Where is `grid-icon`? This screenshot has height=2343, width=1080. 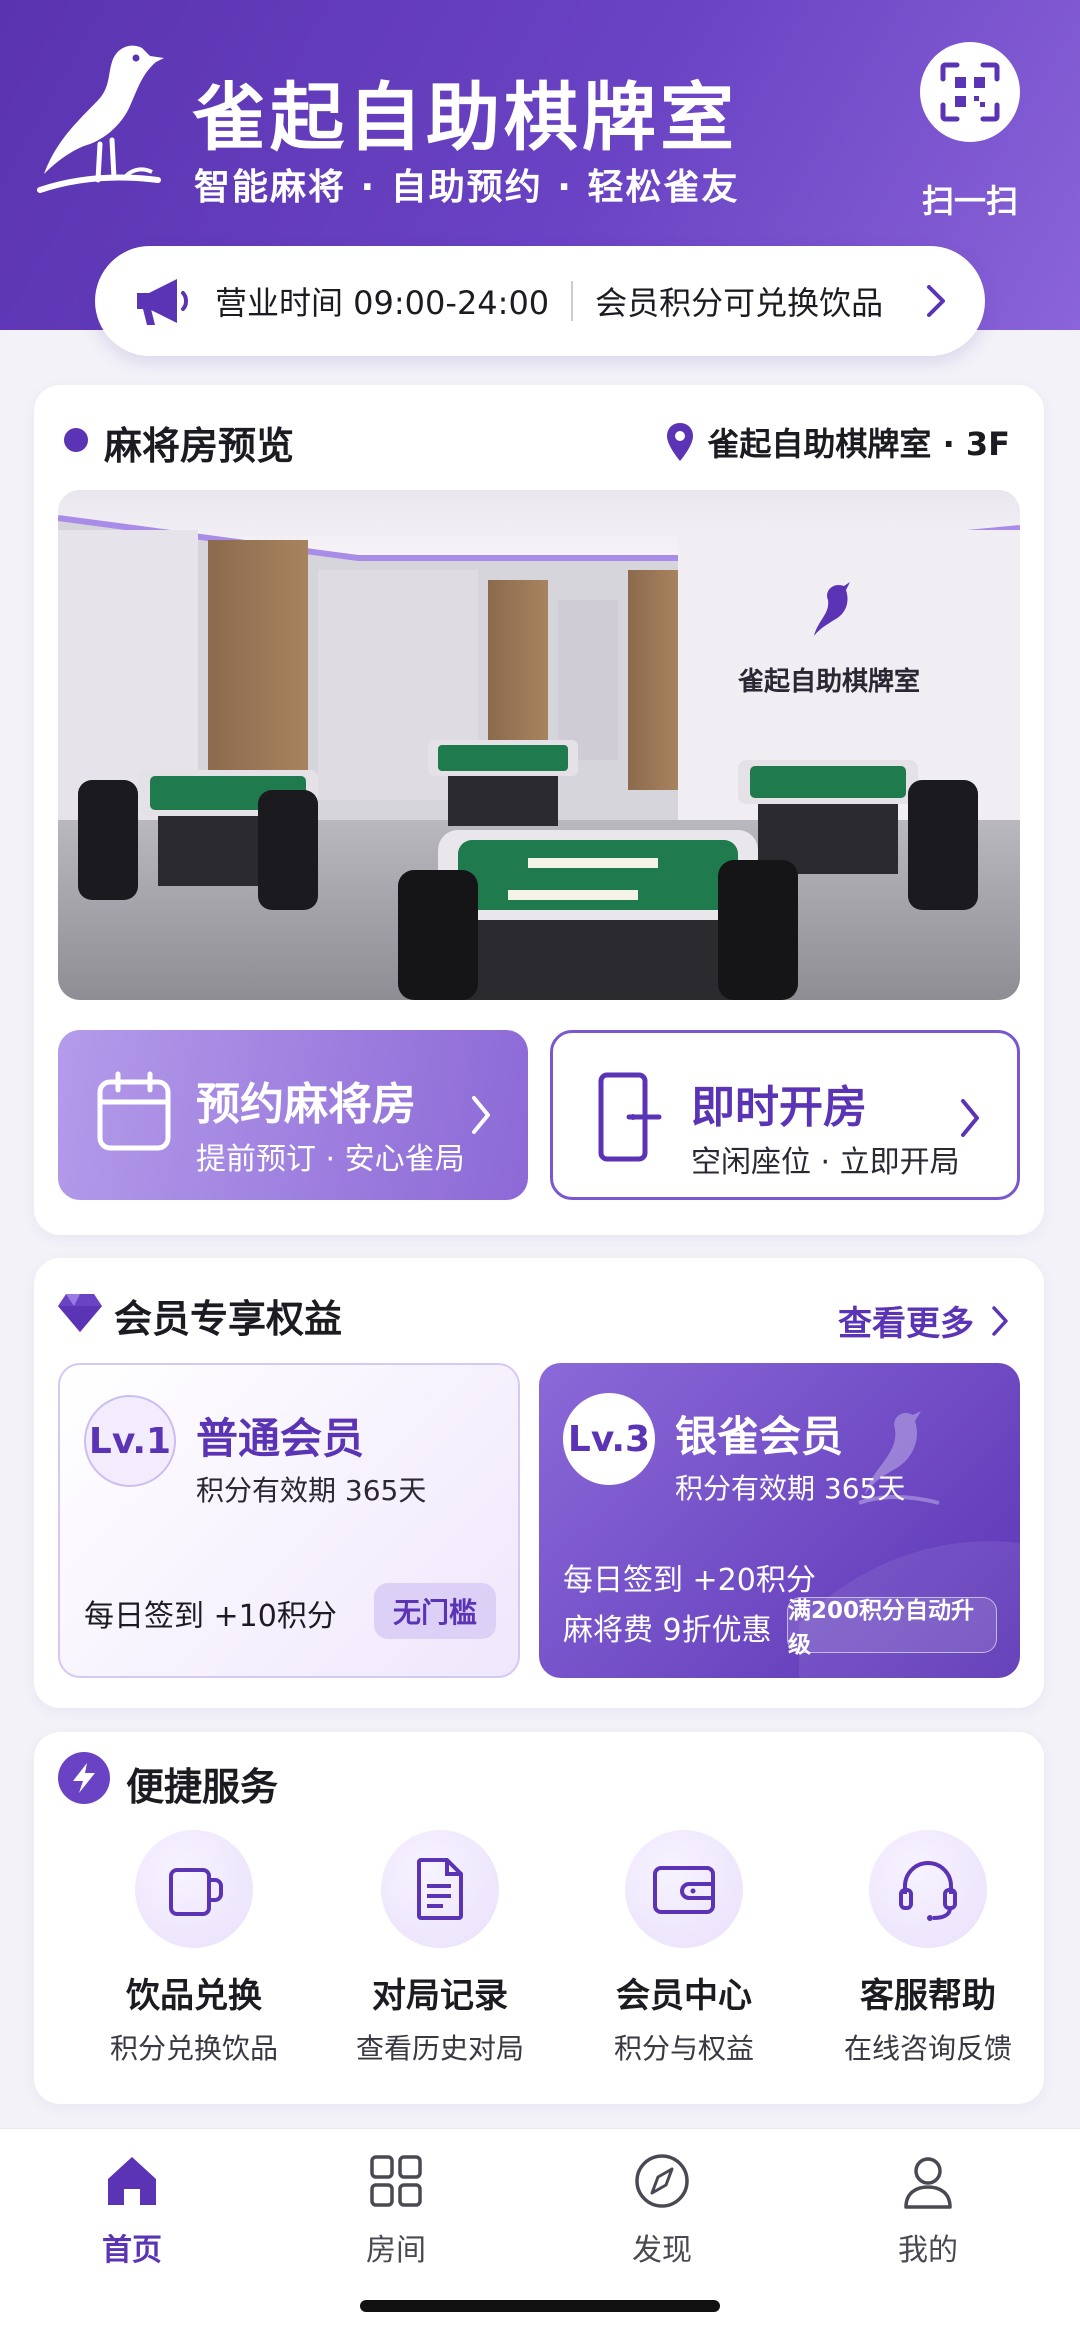 grid-icon is located at coordinates (396, 2181).